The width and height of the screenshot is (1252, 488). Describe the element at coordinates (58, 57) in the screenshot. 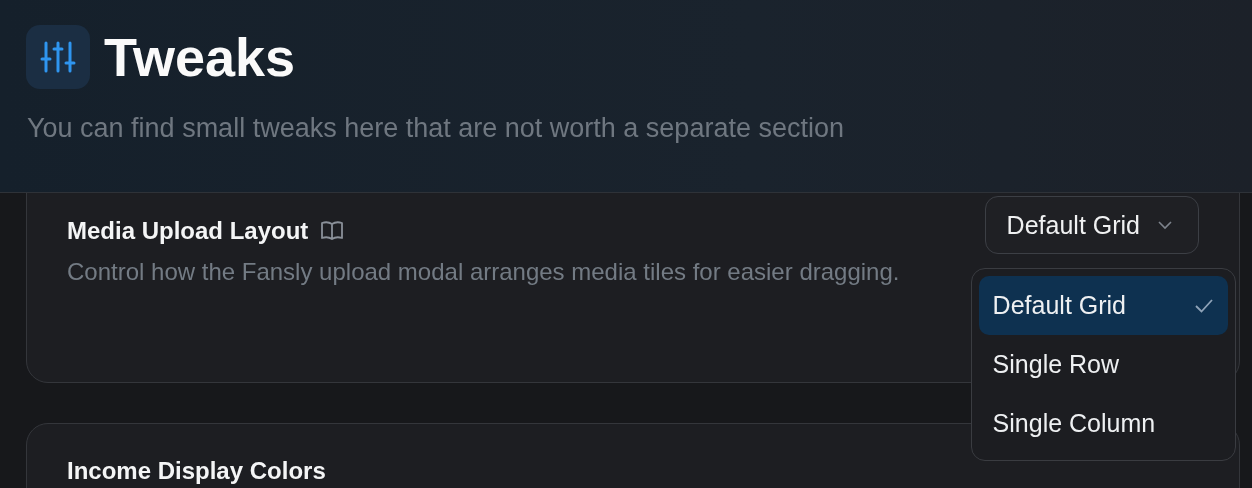

I see `sliders-icon` at that location.